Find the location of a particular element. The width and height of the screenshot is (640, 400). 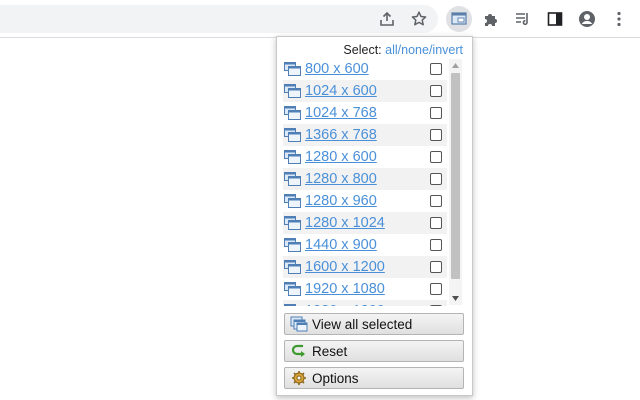

select-controls: Select: all/none/invert is located at coordinates (403, 50).